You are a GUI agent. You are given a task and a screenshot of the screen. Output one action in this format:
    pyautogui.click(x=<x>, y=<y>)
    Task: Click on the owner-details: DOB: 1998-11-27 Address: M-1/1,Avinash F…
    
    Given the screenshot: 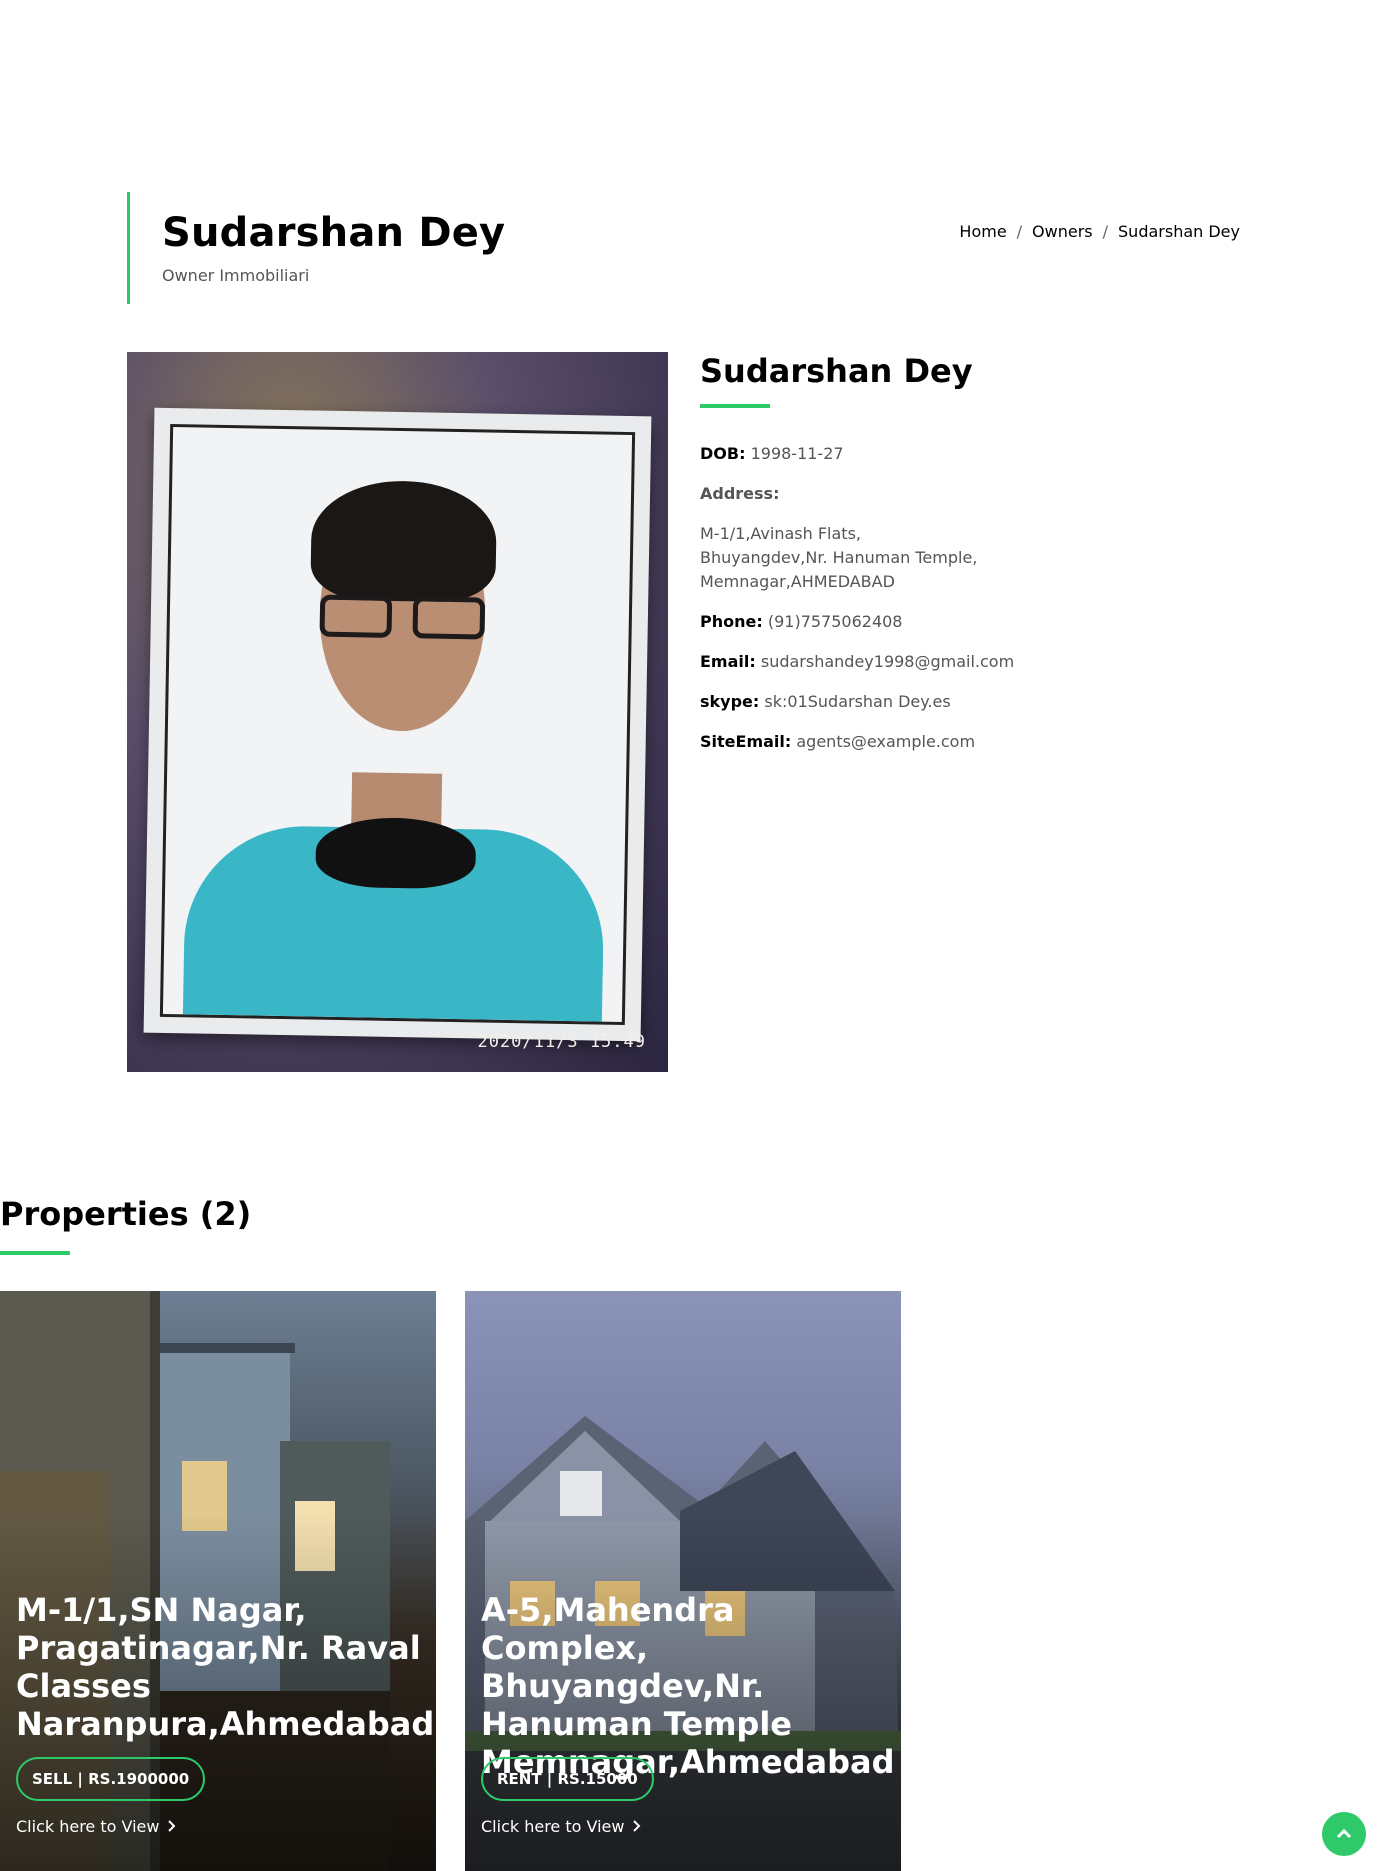 What is the action you would take?
    pyautogui.click(x=970, y=598)
    